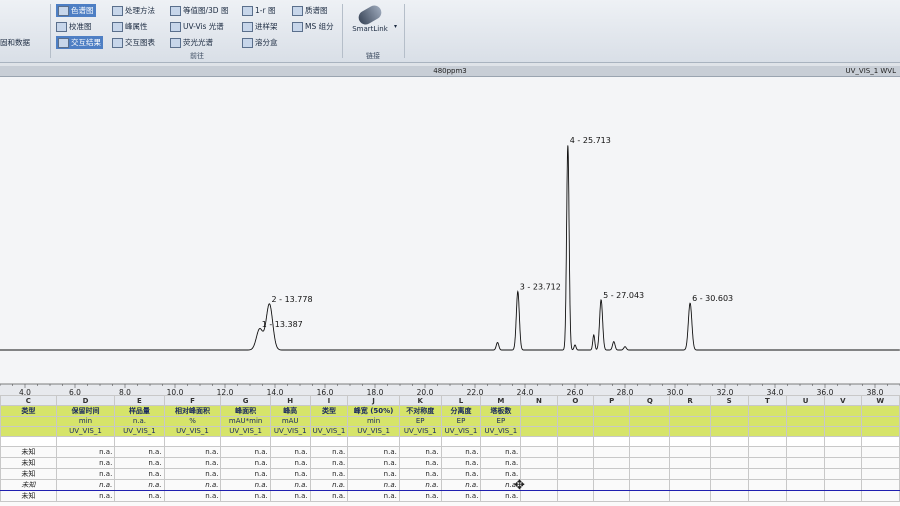 This screenshot has height=506, width=900. I want to click on smartlink-button: SmartLink, so click(370, 24).